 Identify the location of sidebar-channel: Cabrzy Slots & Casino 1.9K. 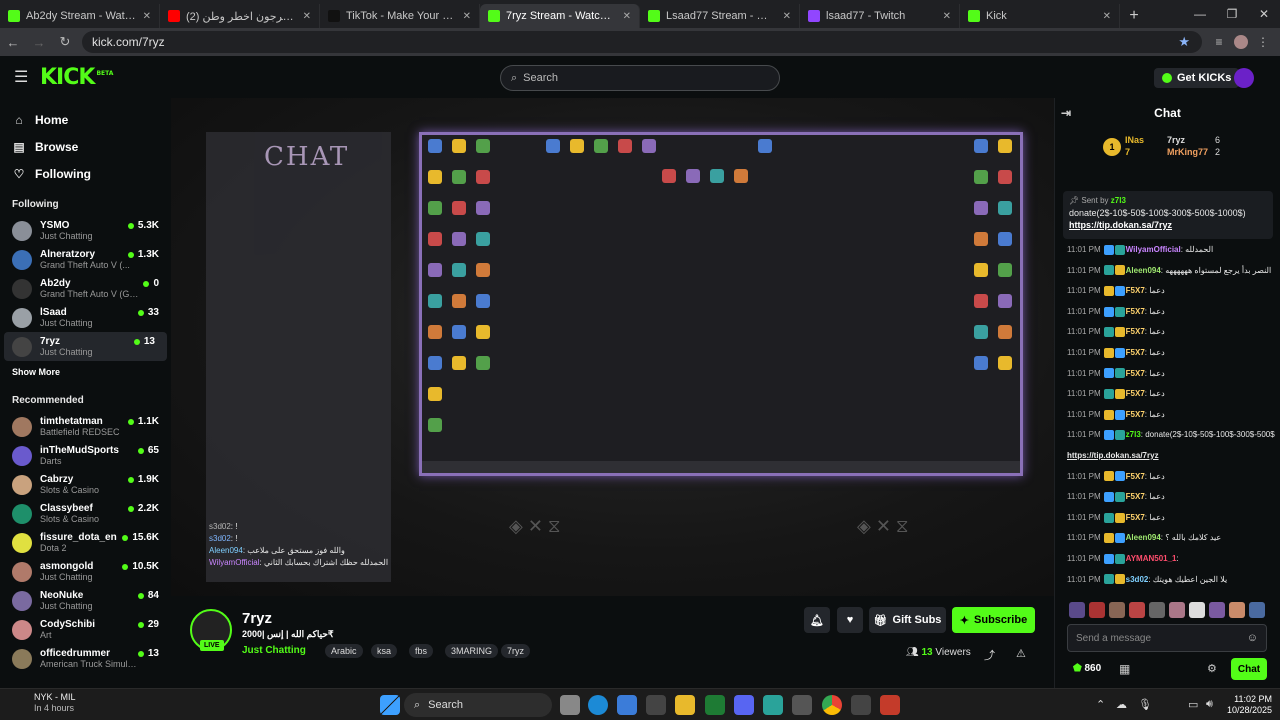
(85, 484).